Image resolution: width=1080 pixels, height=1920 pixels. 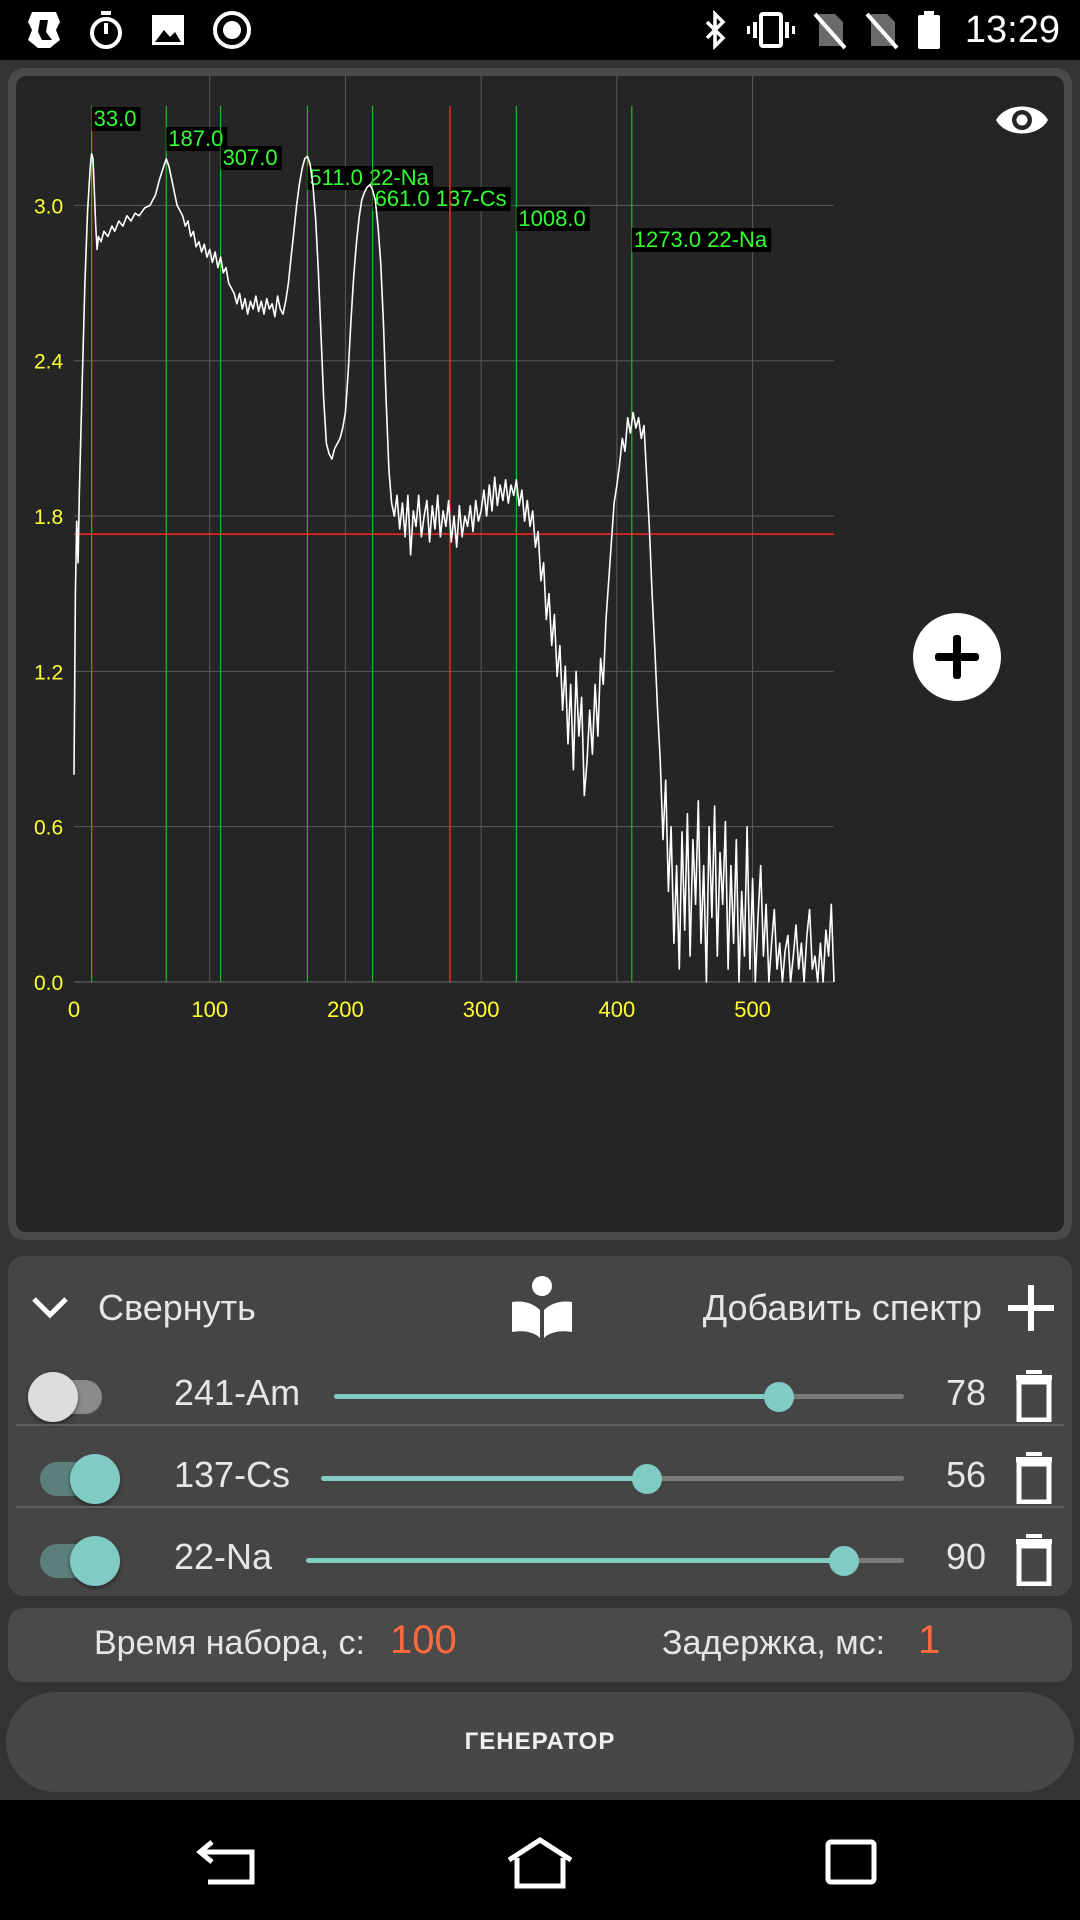 What do you see at coordinates (481, 1009) in the screenshot?
I see `x-tick-label: 300` at bounding box center [481, 1009].